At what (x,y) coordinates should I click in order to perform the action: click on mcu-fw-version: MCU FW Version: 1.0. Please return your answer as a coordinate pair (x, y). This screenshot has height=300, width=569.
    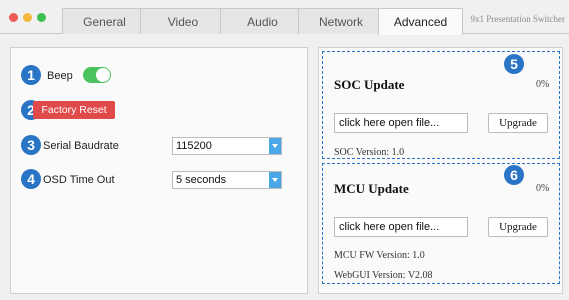
    Looking at the image, I should click on (379, 255).